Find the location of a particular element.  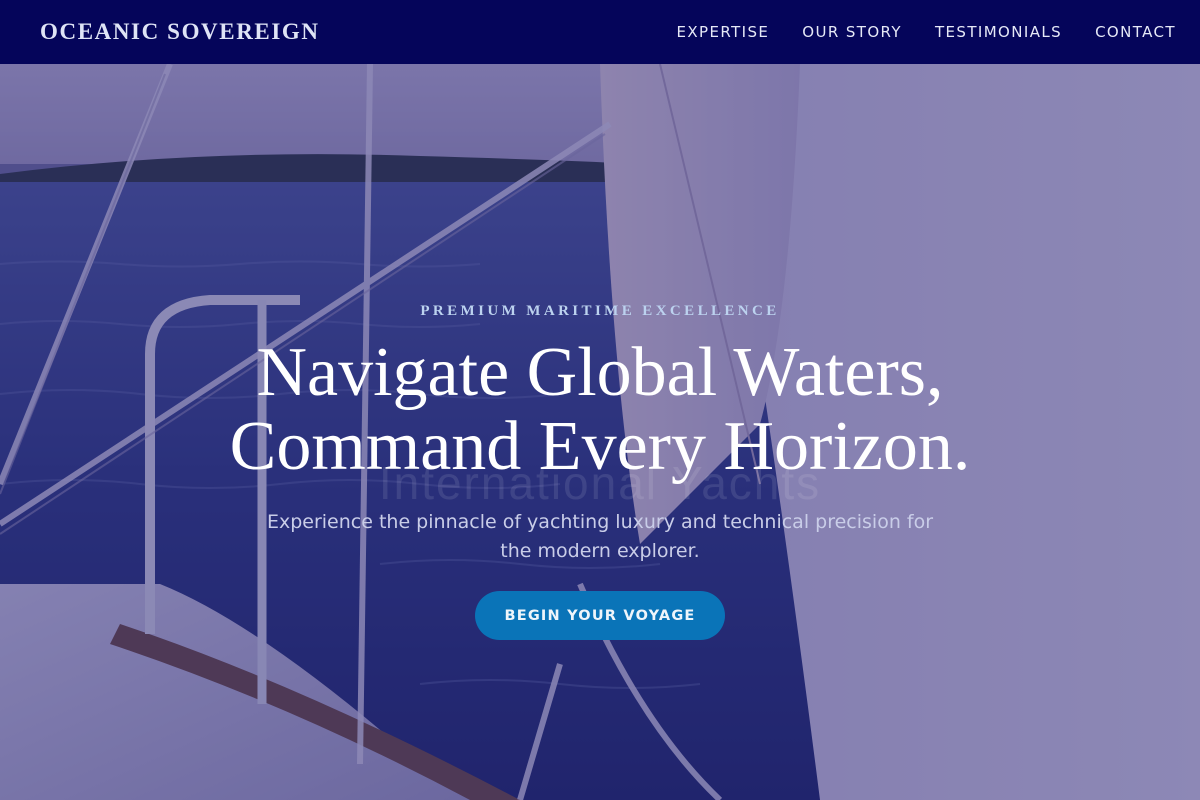

hero-eyebrow: PREMIUM MARITIME EXCELLENCE is located at coordinates (600, 311).